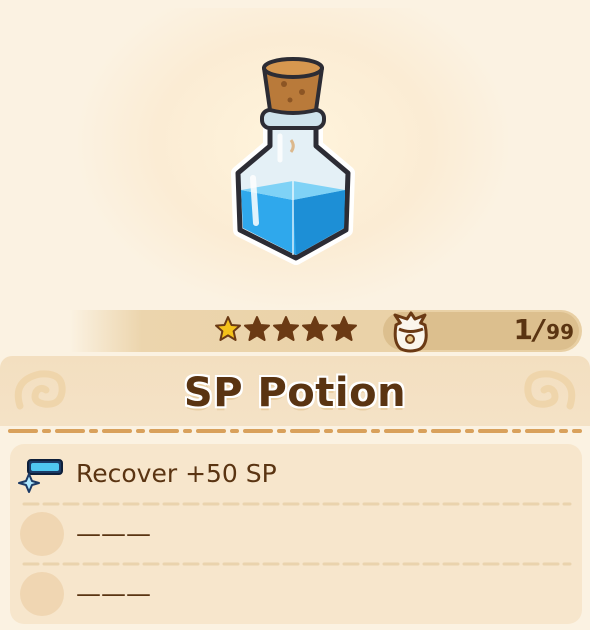 Image resolution: width=590 pixels, height=630 pixels. I want to click on quantity-counter: 1 / 99, so click(522, 331).